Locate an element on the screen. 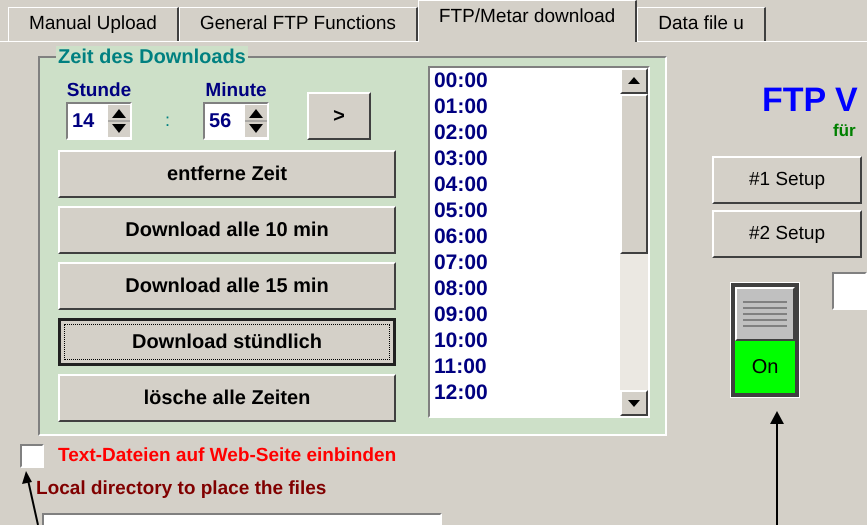 The image size is (867, 525). time-list-item: 06:00 is located at coordinates (527, 237).